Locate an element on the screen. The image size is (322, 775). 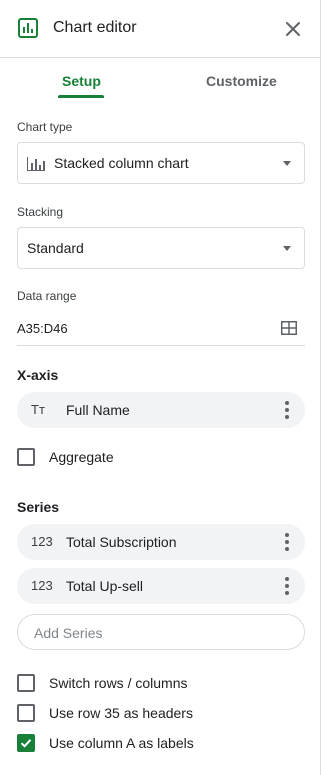
checkmark-icon is located at coordinates (26, 743).